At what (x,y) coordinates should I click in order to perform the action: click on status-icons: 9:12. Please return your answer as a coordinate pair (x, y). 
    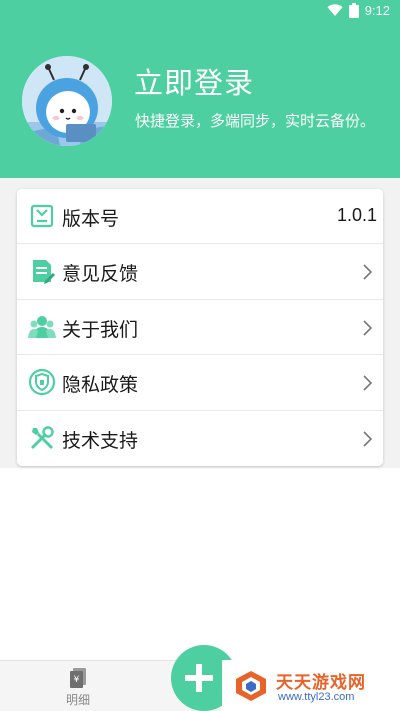
    Looking at the image, I should click on (358, 10).